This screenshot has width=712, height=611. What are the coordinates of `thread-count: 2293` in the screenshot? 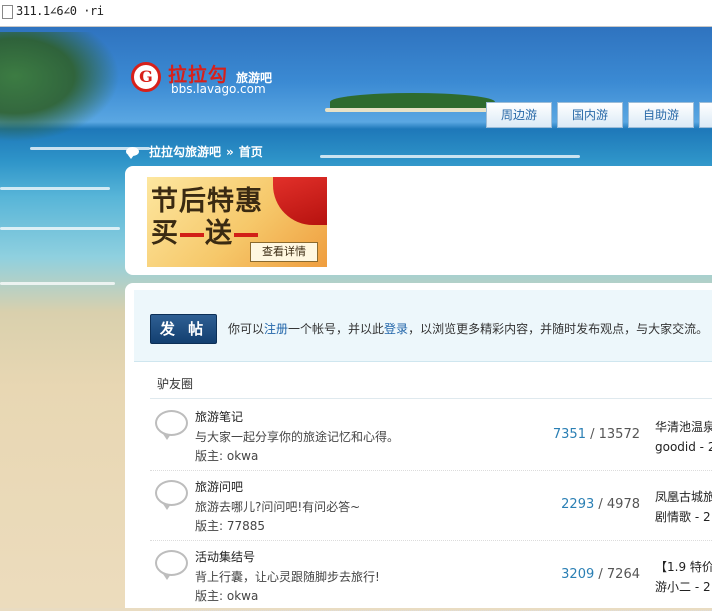 It's located at (577, 504).